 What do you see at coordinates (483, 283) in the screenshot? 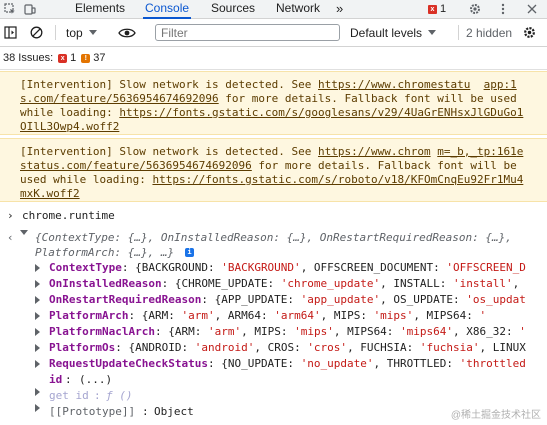
I see `string-value: 'install'` at bounding box center [483, 283].